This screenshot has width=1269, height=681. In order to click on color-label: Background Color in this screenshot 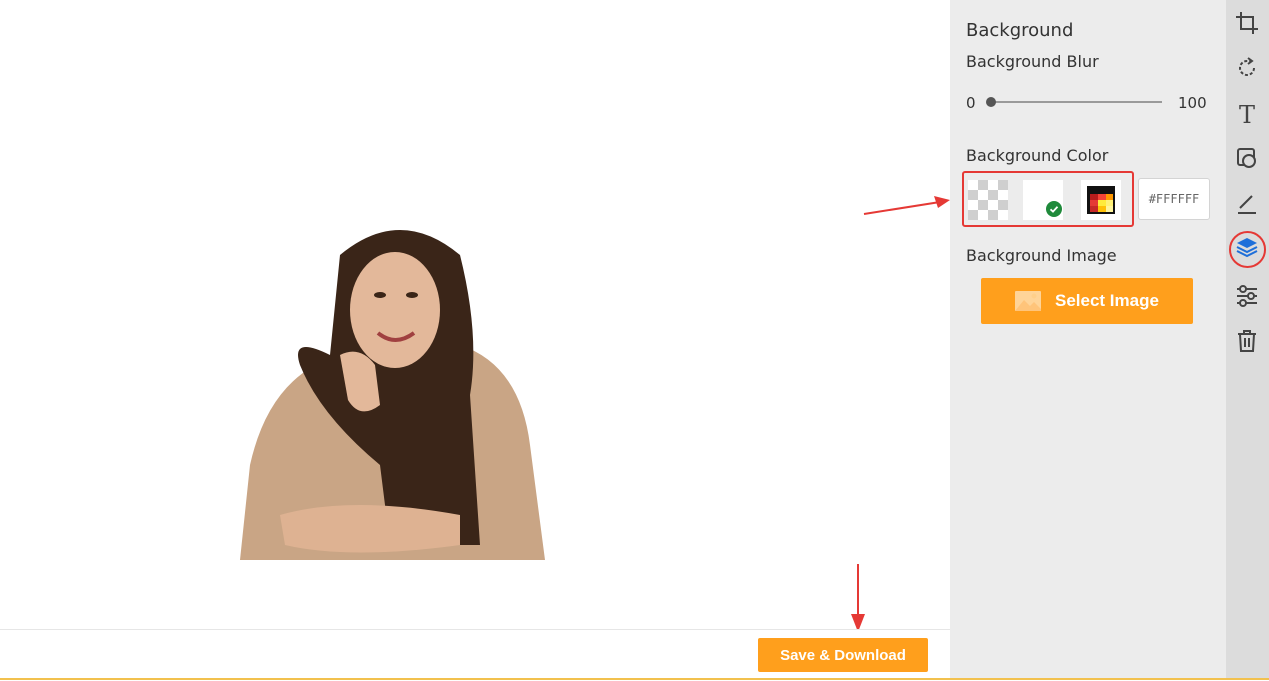, I will do `click(1037, 155)`.